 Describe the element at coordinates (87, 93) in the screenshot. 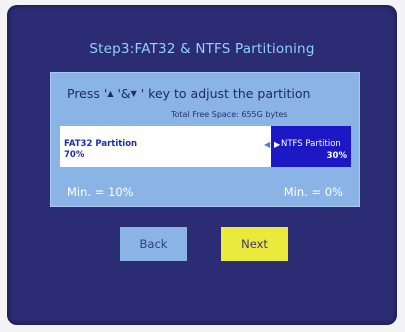

I see `instruction-prefix: Press '` at that location.